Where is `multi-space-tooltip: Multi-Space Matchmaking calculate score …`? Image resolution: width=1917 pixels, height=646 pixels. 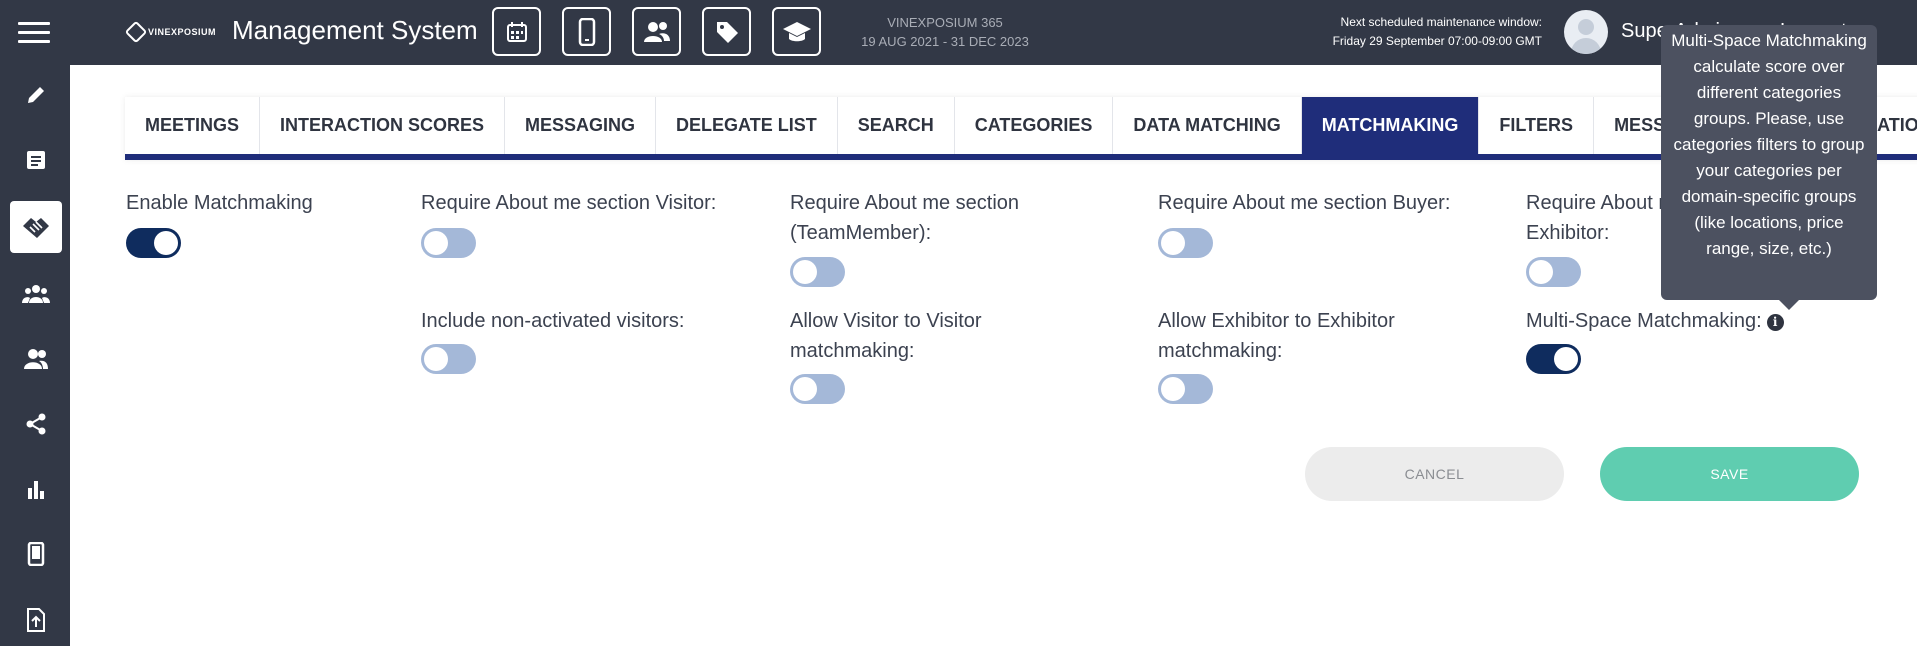
multi-space-tooltip: Multi-Space Matchmaking calculate score … is located at coordinates (1769, 167).